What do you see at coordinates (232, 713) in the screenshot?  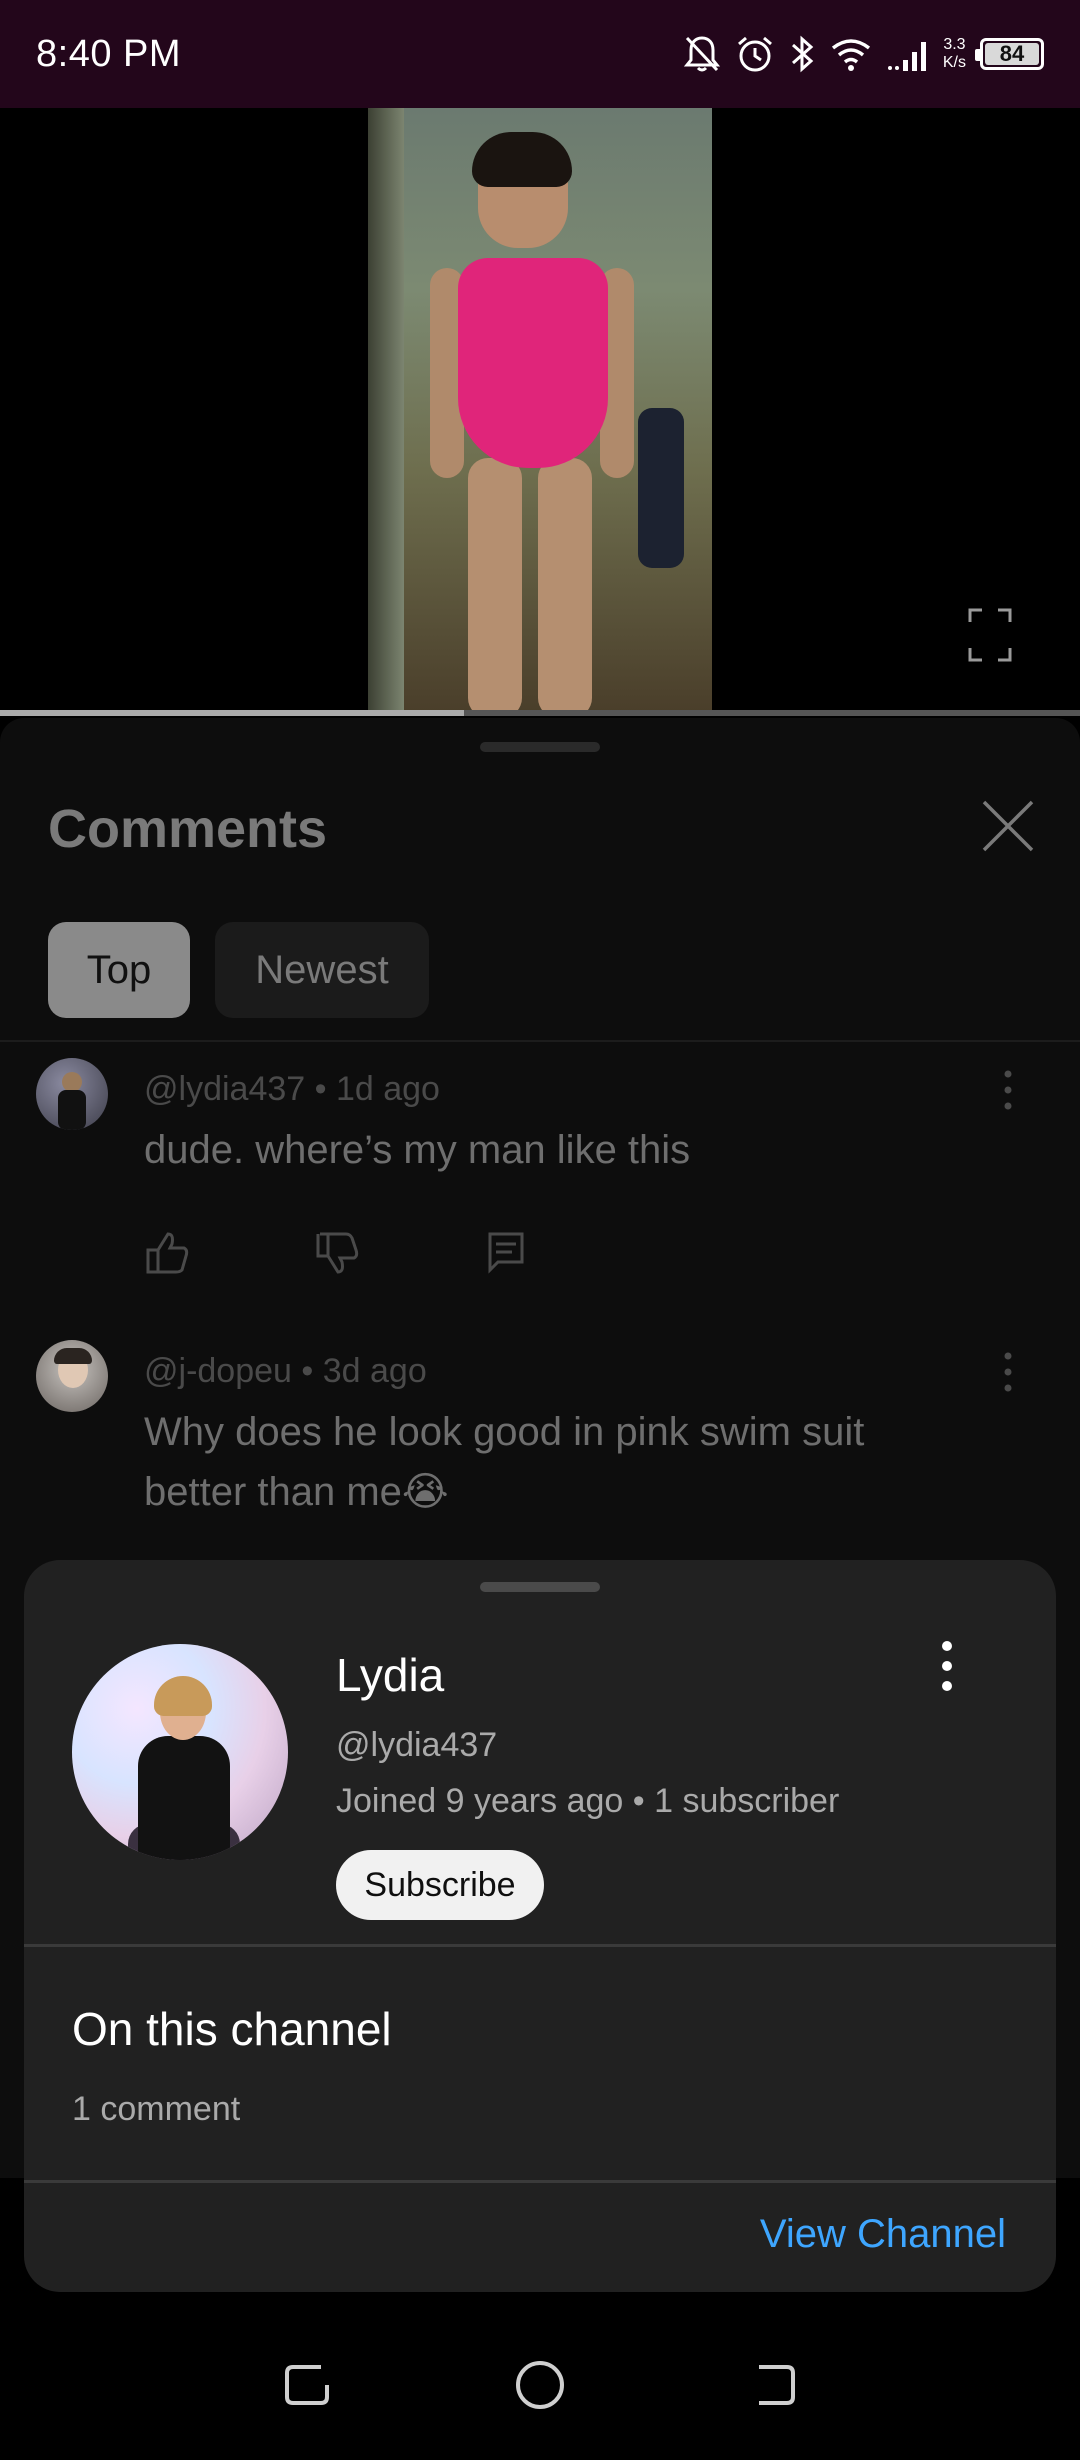 I see `video-progress-fill` at bounding box center [232, 713].